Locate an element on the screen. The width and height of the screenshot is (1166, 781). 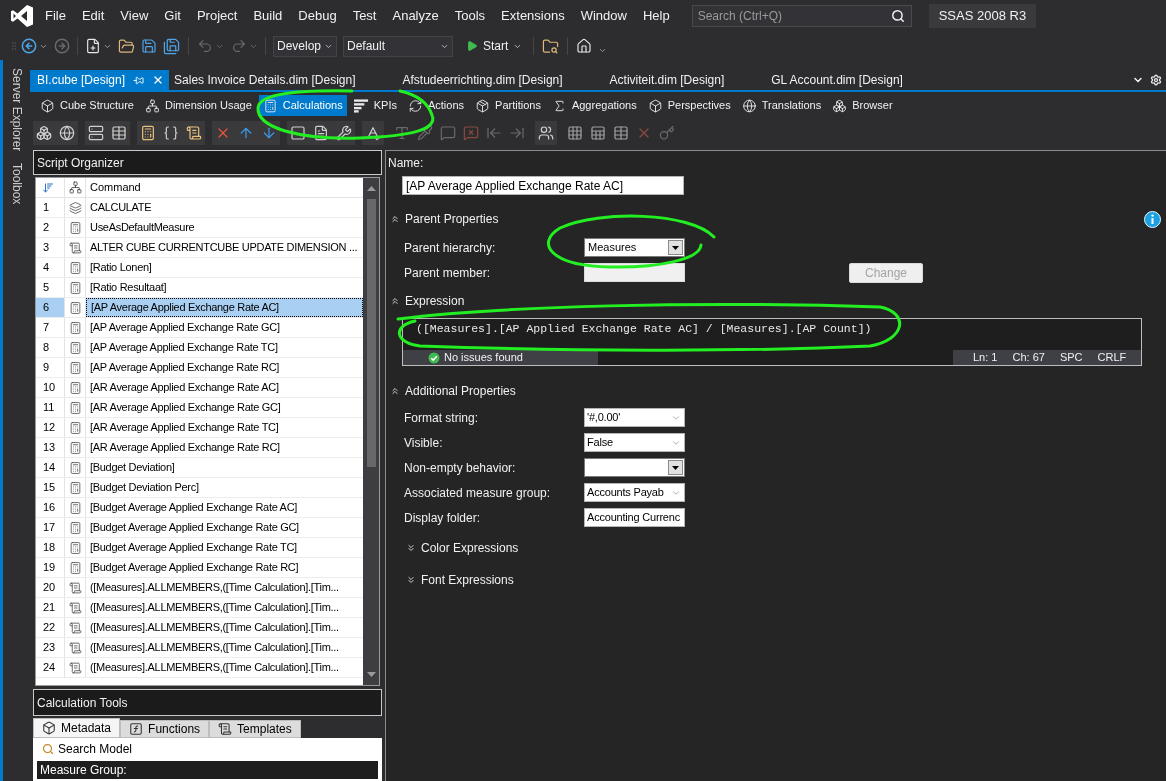
save-all-icon is located at coordinates (171, 46).